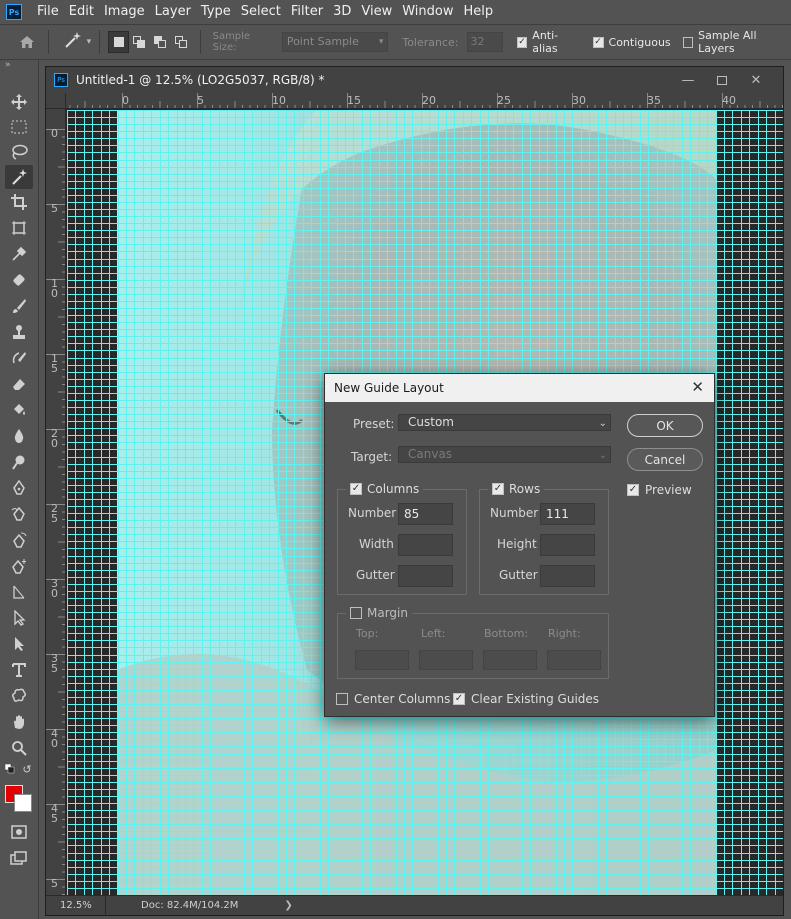  What do you see at coordinates (56, 101) in the screenshot?
I see `ruler-origin` at bounding box center [56, 101].